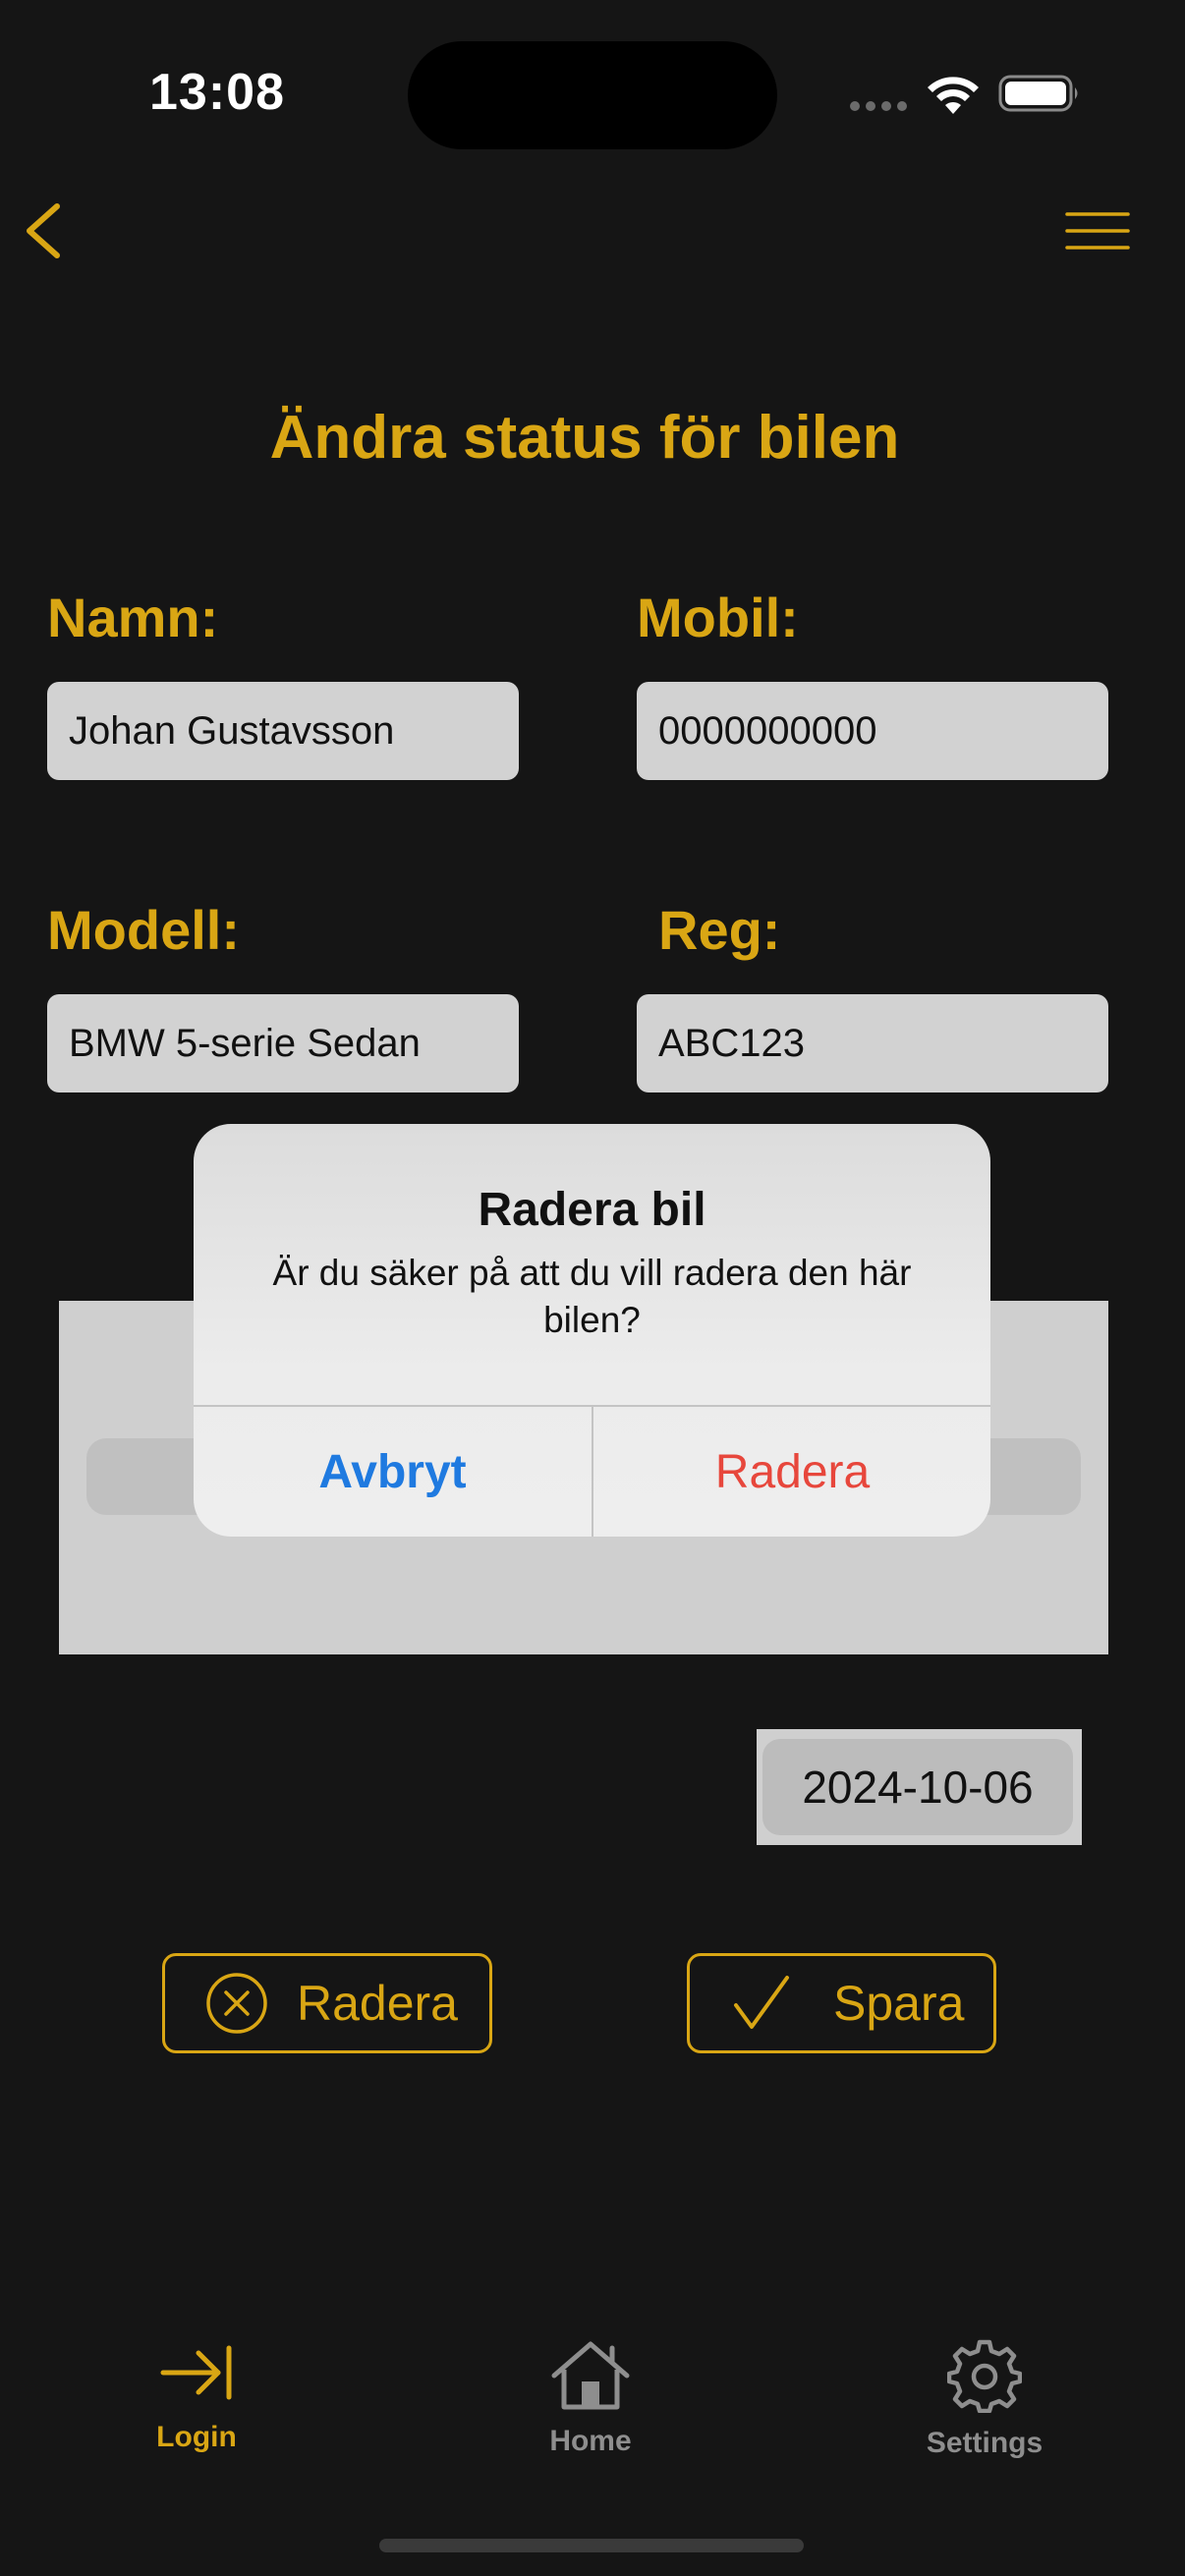 The image size is (1185, 2576). What do you see at coordinates (592, 95) in the screenshot?
I see `dynamic-island` at bounding box center [592, 95].